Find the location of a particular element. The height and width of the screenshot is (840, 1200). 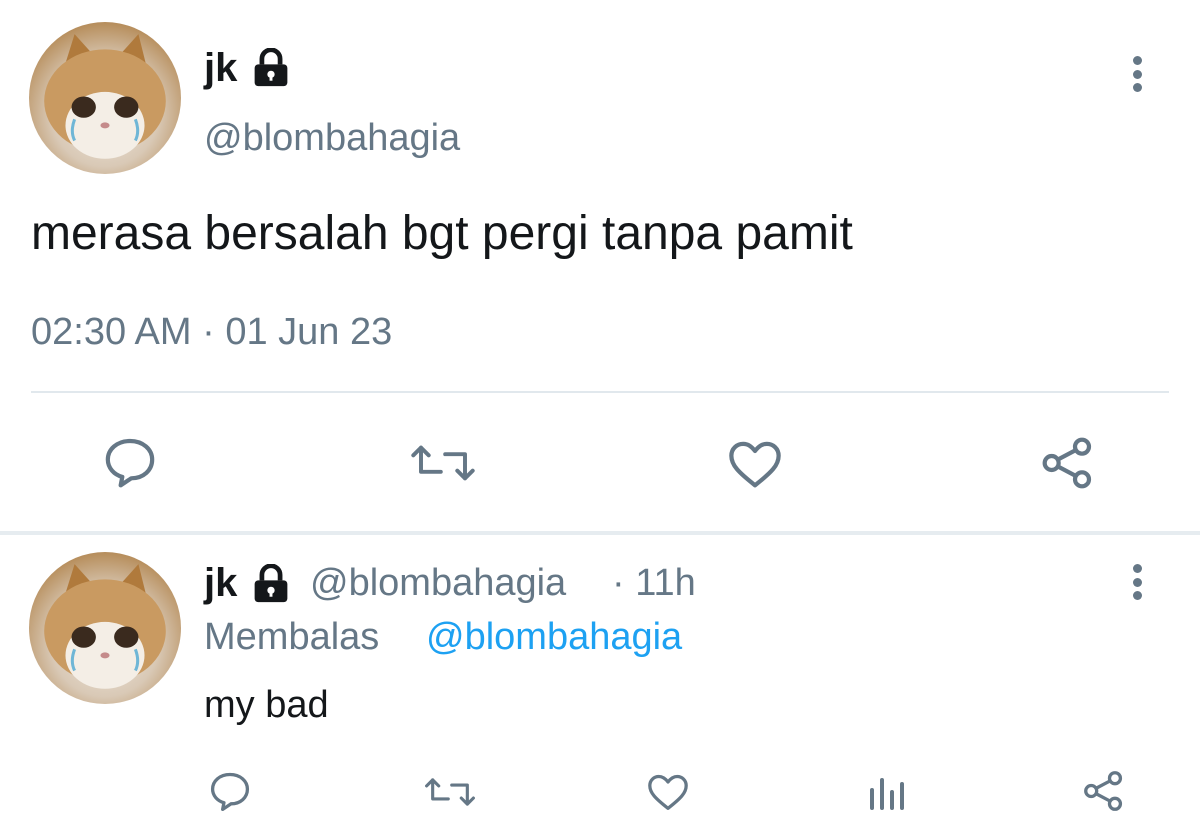

tweet-timestamp: 02:30 AM · 01 Jun 23 is located at coordinates (211, 332).